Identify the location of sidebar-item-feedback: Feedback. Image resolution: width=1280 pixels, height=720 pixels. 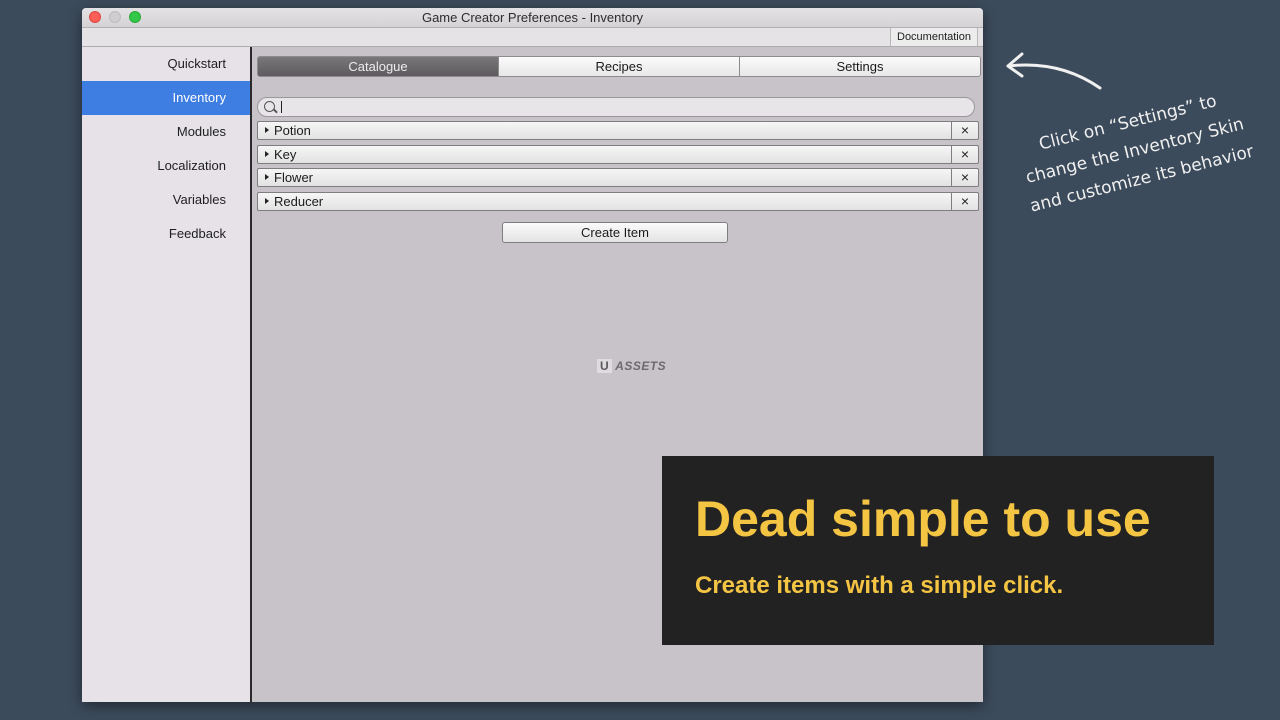
(166, 234).